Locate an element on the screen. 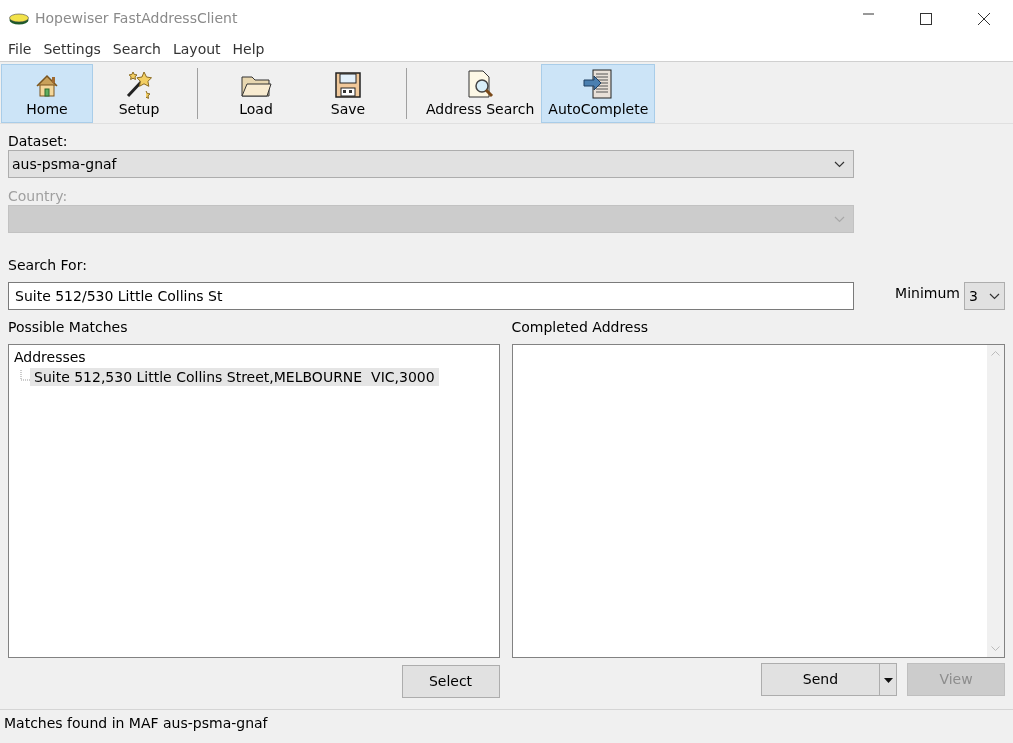 The image size is (1013, 743). toolbar-button: AutoComplete is located at coordinates (598, 93).